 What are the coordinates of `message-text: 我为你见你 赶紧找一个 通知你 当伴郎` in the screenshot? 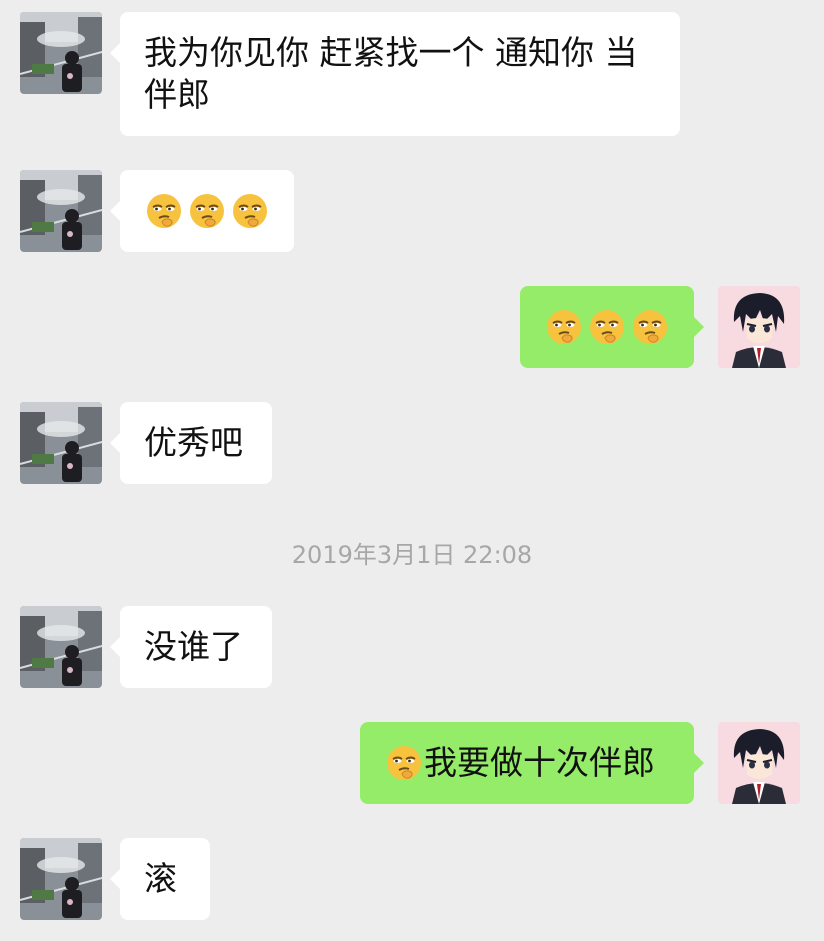 It's located at (391, 73).